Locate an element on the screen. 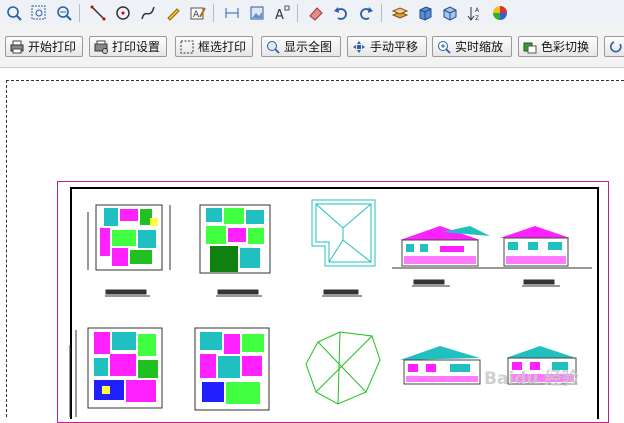  drawing-labels is located at coordinates (332, 288).